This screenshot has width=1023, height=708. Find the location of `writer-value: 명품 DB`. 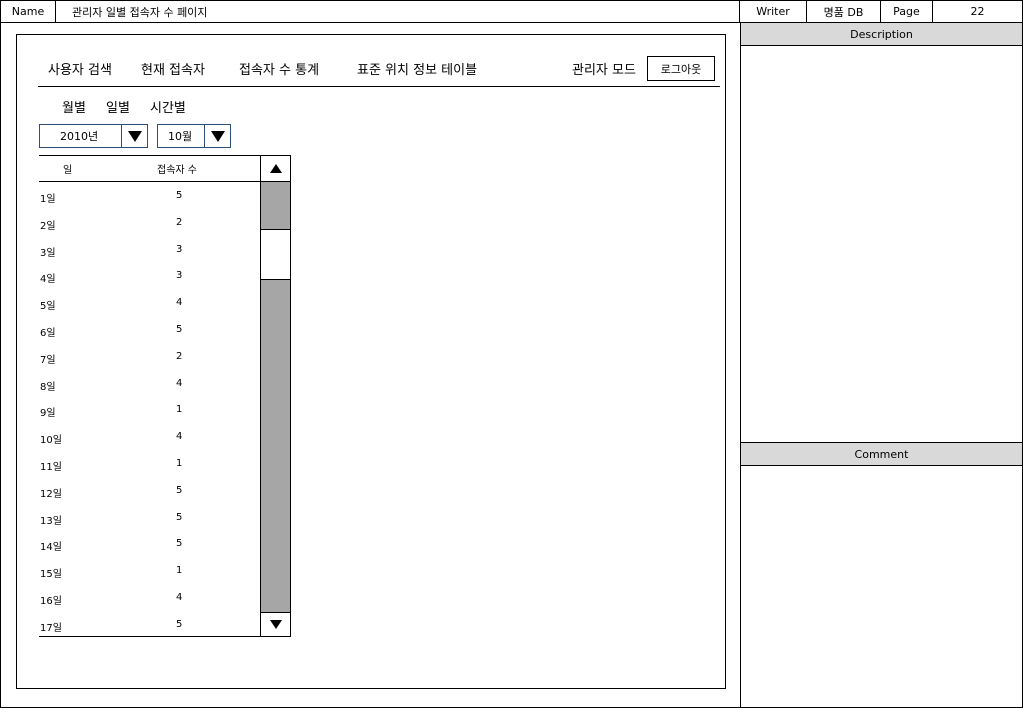

writer-value: 명품 DB is located at coordinates (843, 11).